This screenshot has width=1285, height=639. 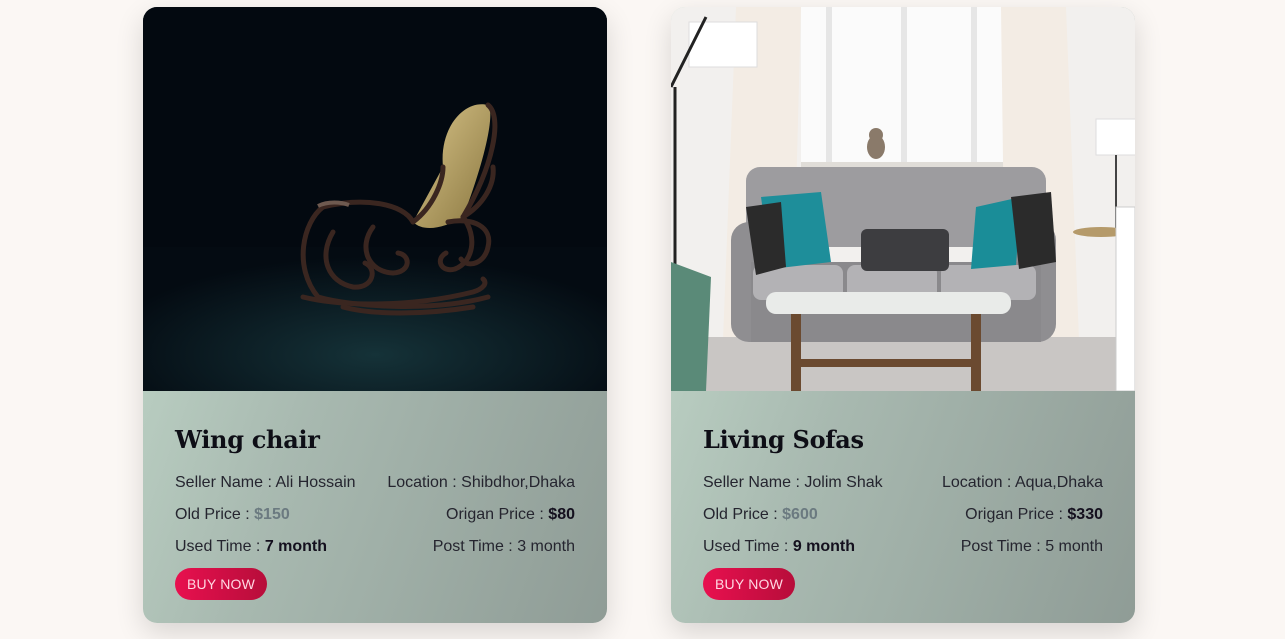 What do you see at coordinates (903, 547) in the screenshot?
I see `time-row: Used Time : 9 month Post Time : 5 month` at bounding box center [903, 547].